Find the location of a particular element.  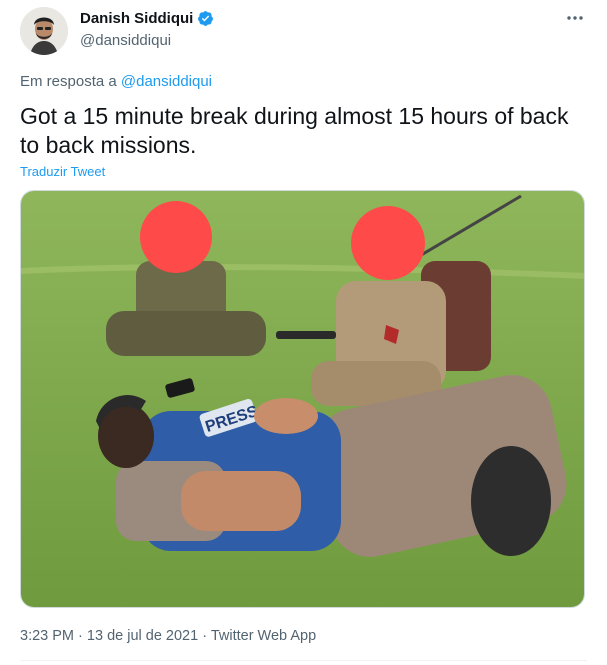

reply-context: Em resposta a @dansiddiqui is located at coordinates (116, 81).